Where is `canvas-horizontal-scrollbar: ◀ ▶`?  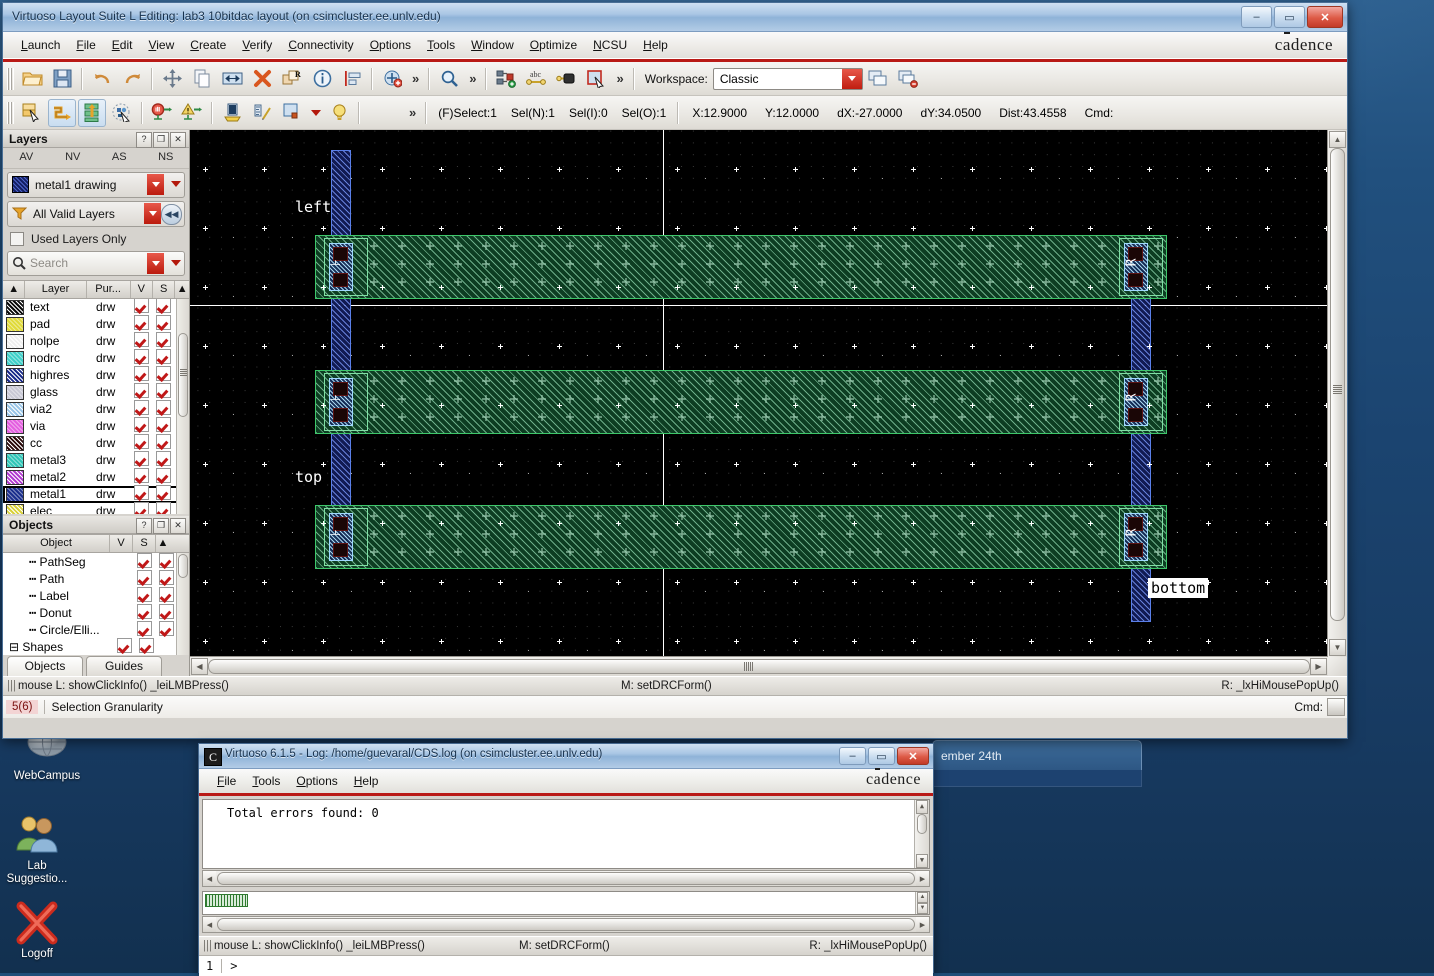 canvas-horizontal-scrollbar: ◀ ▶ is located at coordinates (759, 666).